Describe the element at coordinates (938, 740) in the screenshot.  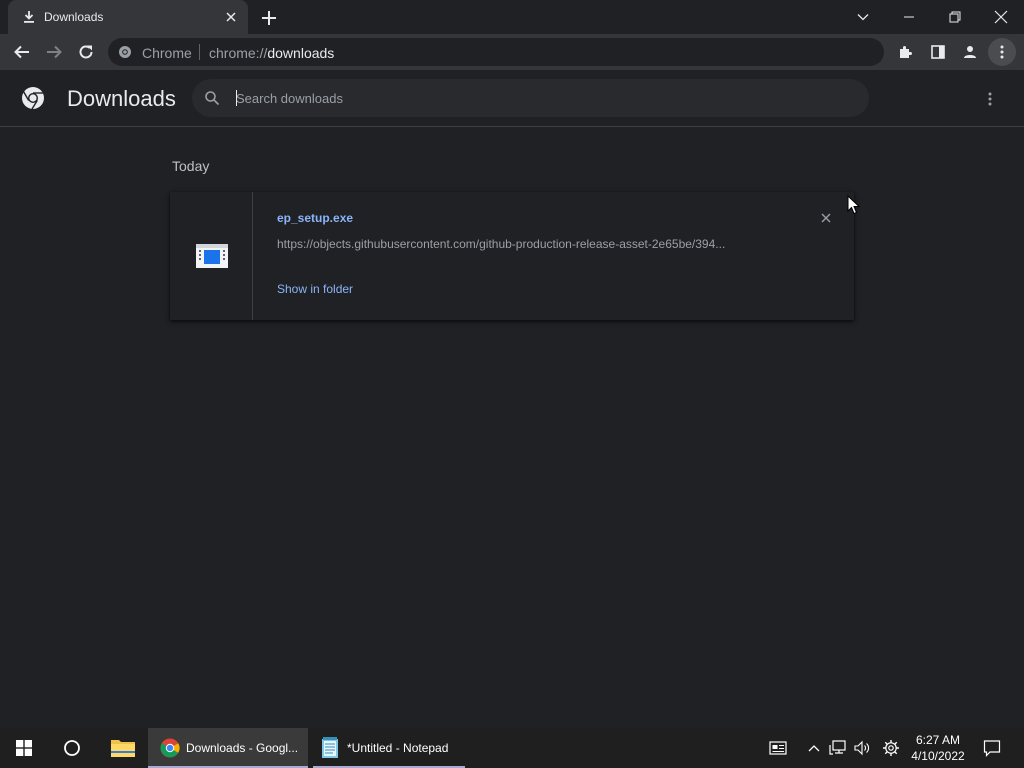
I see `clock-time: 6:27 AM` at that location.